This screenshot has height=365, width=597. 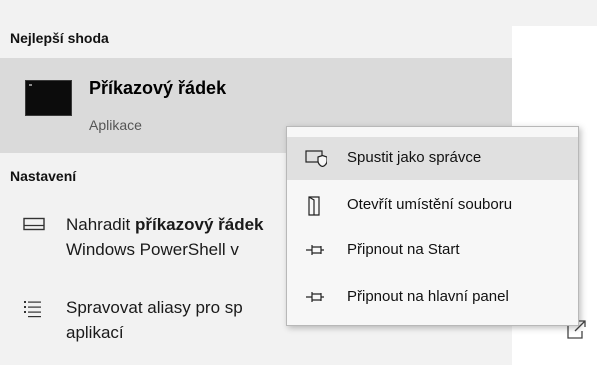 I want to click on menu-label-pin-to-start: Připnout na Start, so click(x=403, y=249).